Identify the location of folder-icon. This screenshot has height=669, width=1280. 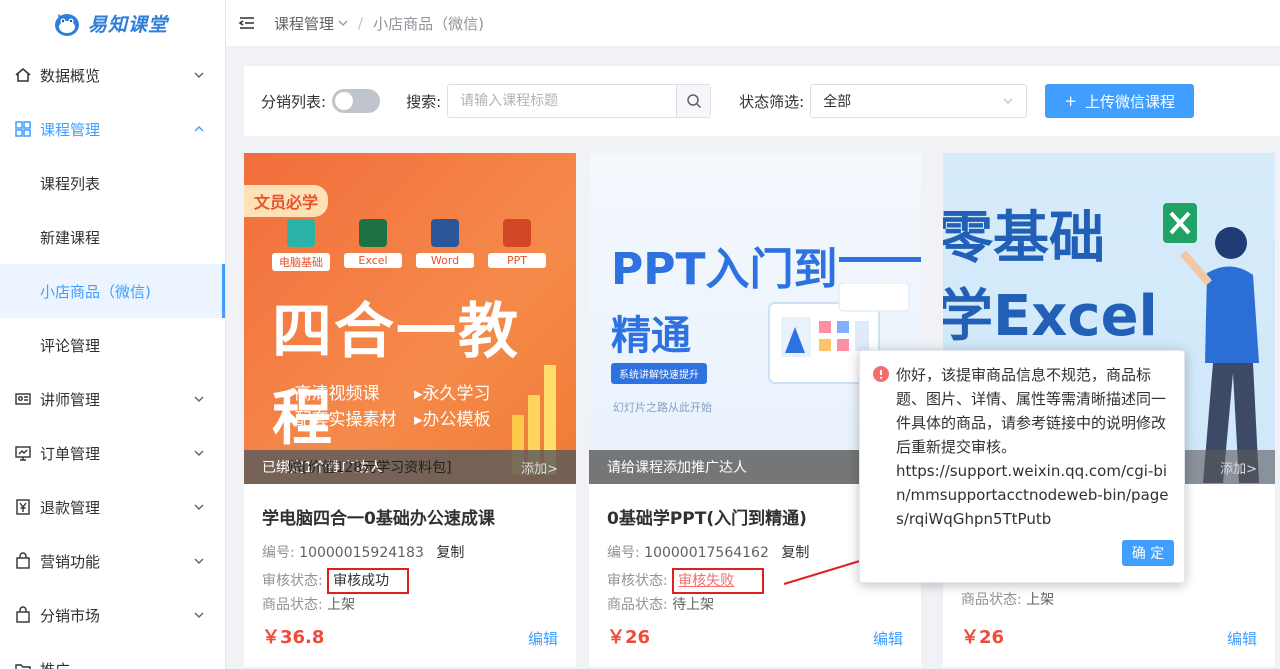
(23, 666).